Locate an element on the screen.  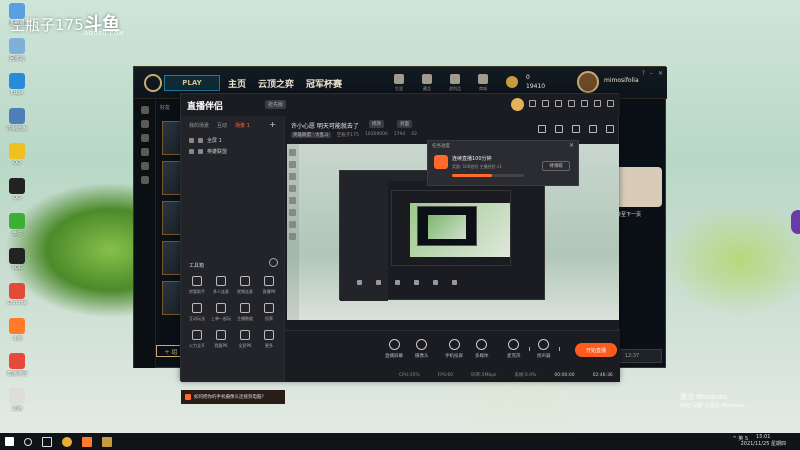
gift-icon is located at coordinates (545, 103).